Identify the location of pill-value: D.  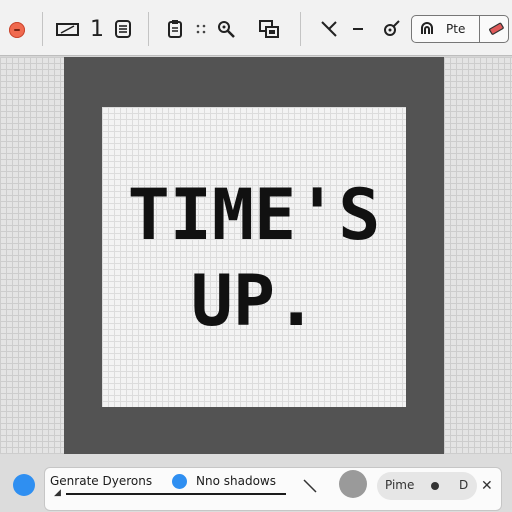
(464, 485).